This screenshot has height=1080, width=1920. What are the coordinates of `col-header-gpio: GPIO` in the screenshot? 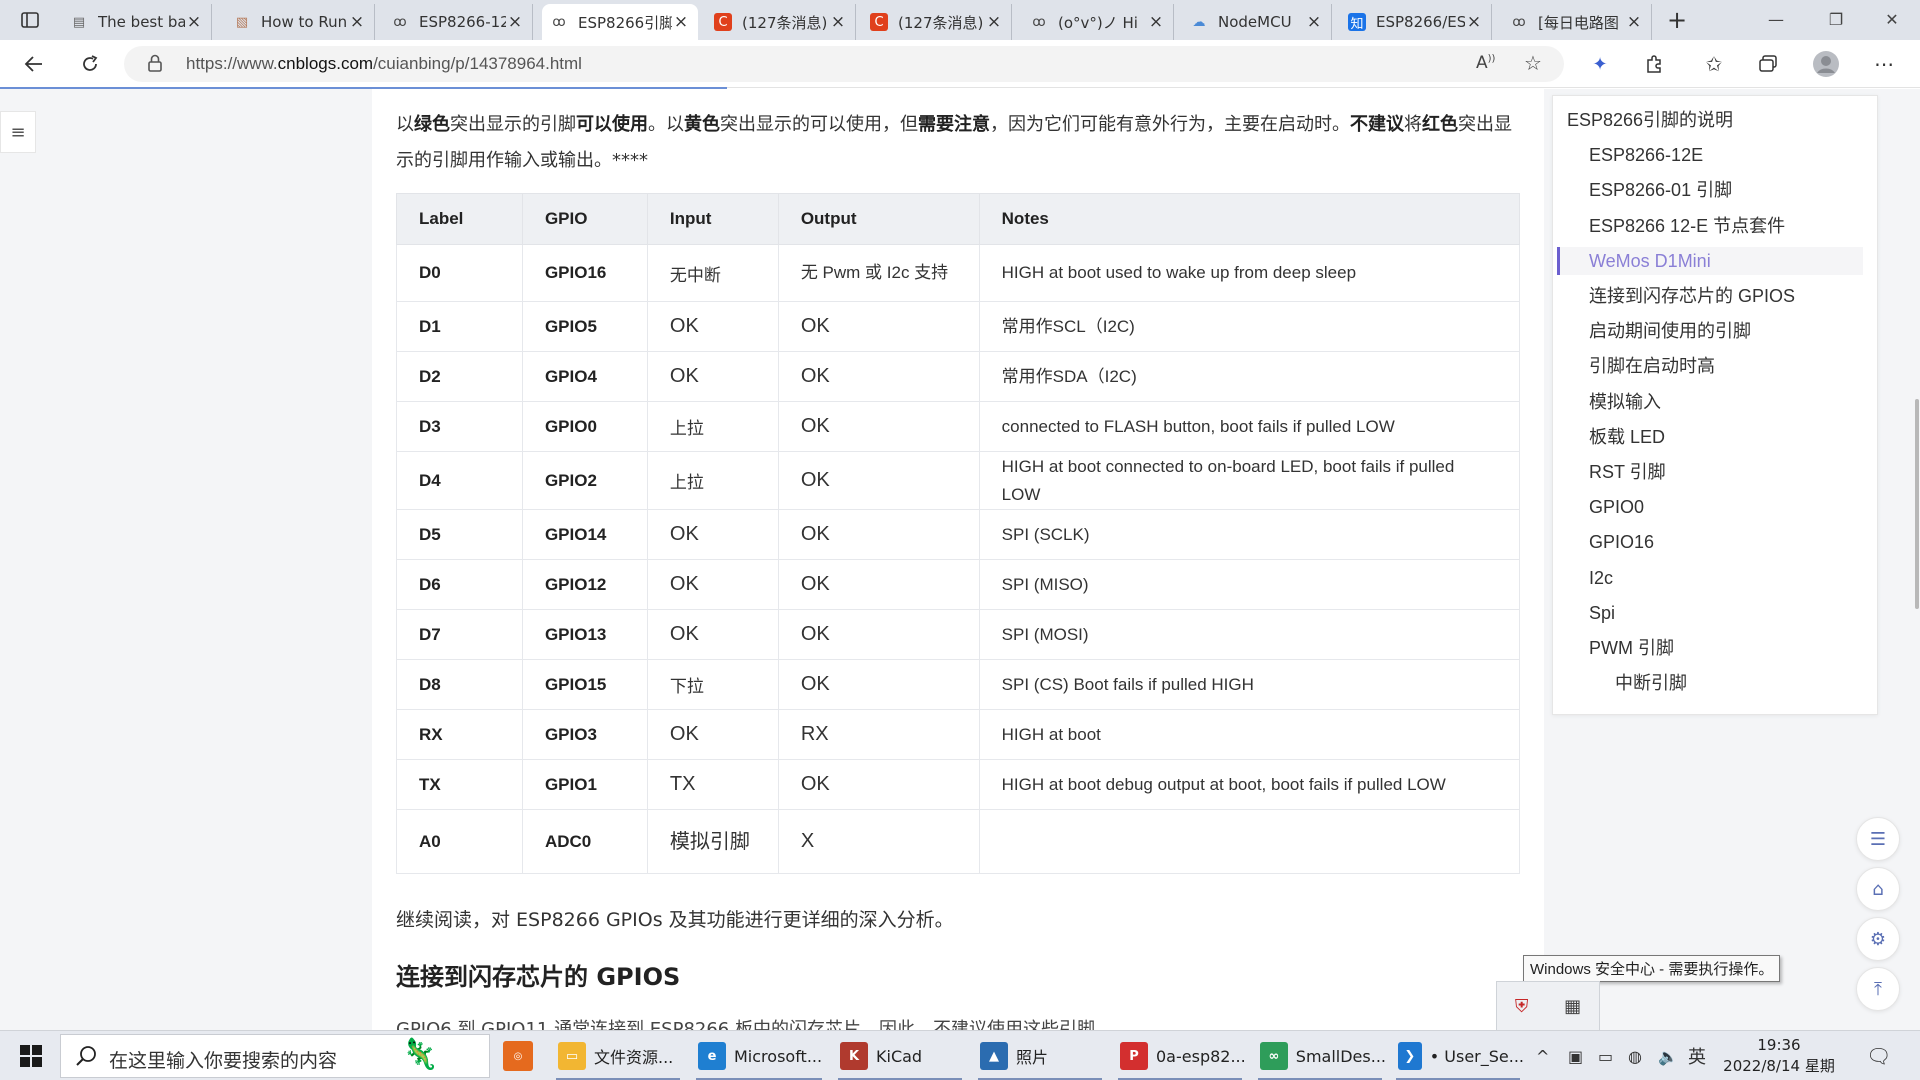 It's located at (584, 219).